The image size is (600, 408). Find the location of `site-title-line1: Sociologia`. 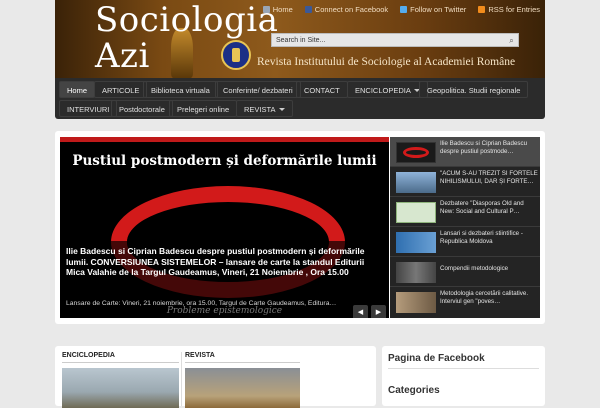

site-title-line1: Sociologia is located at coordinates (186, 20).